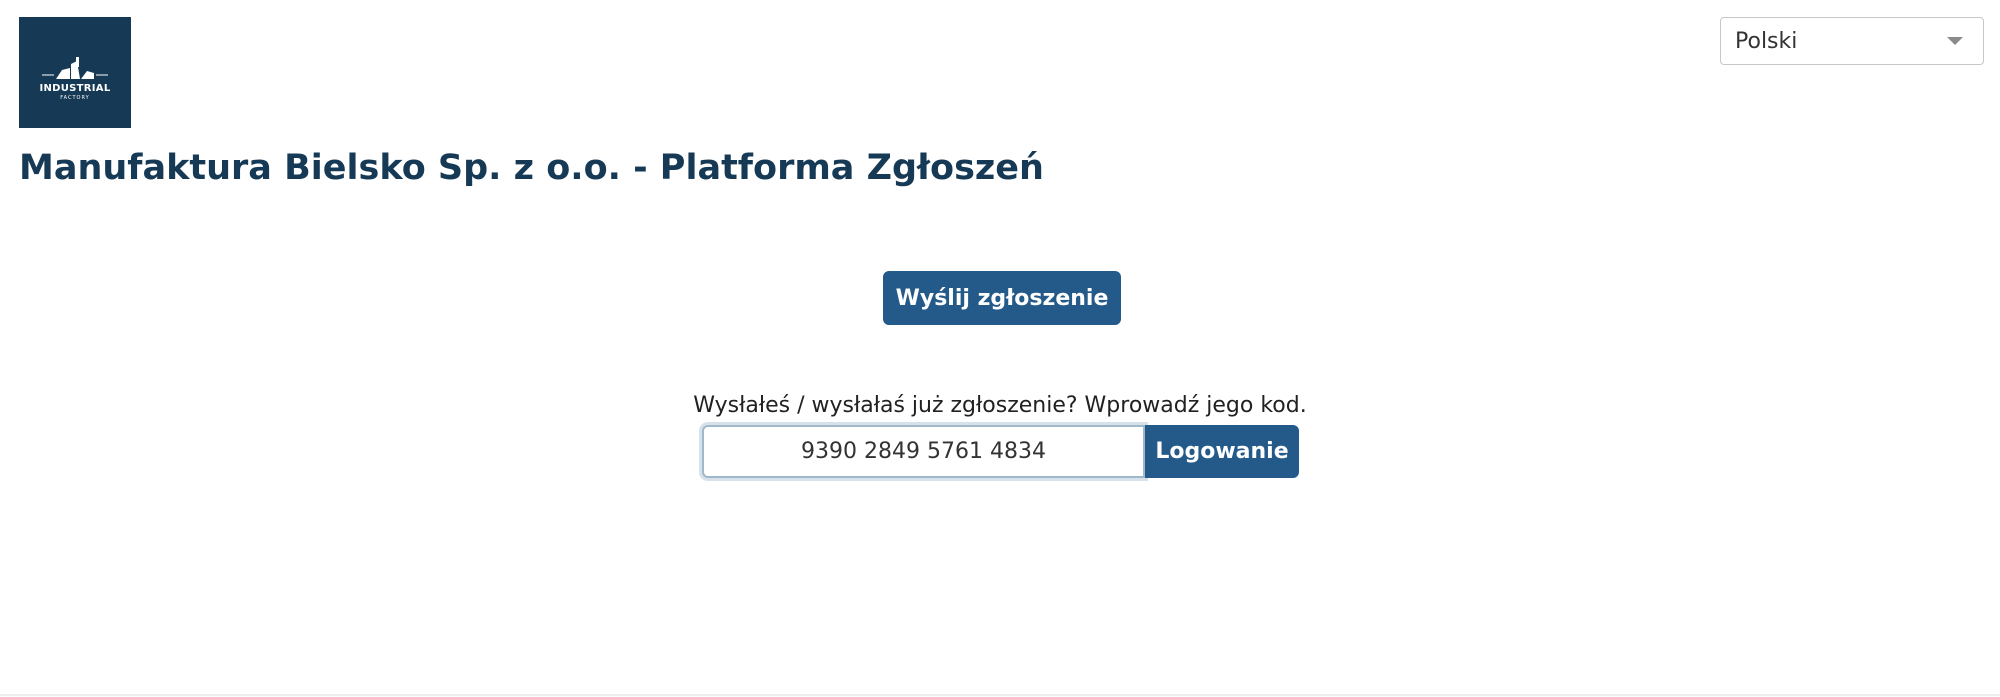 The width and height of the screenshot is (2000, 697). I want to click on bottom-divider, so click(1000, 695).